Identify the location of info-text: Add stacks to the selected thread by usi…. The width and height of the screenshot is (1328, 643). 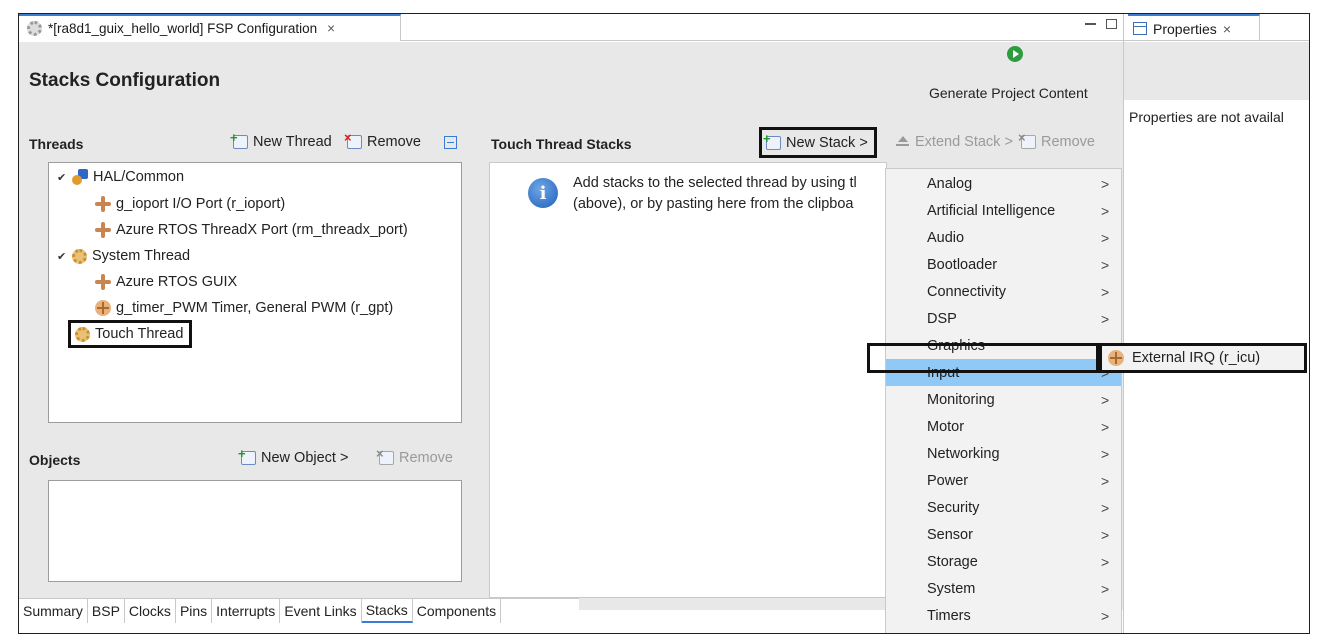
(730, 194).